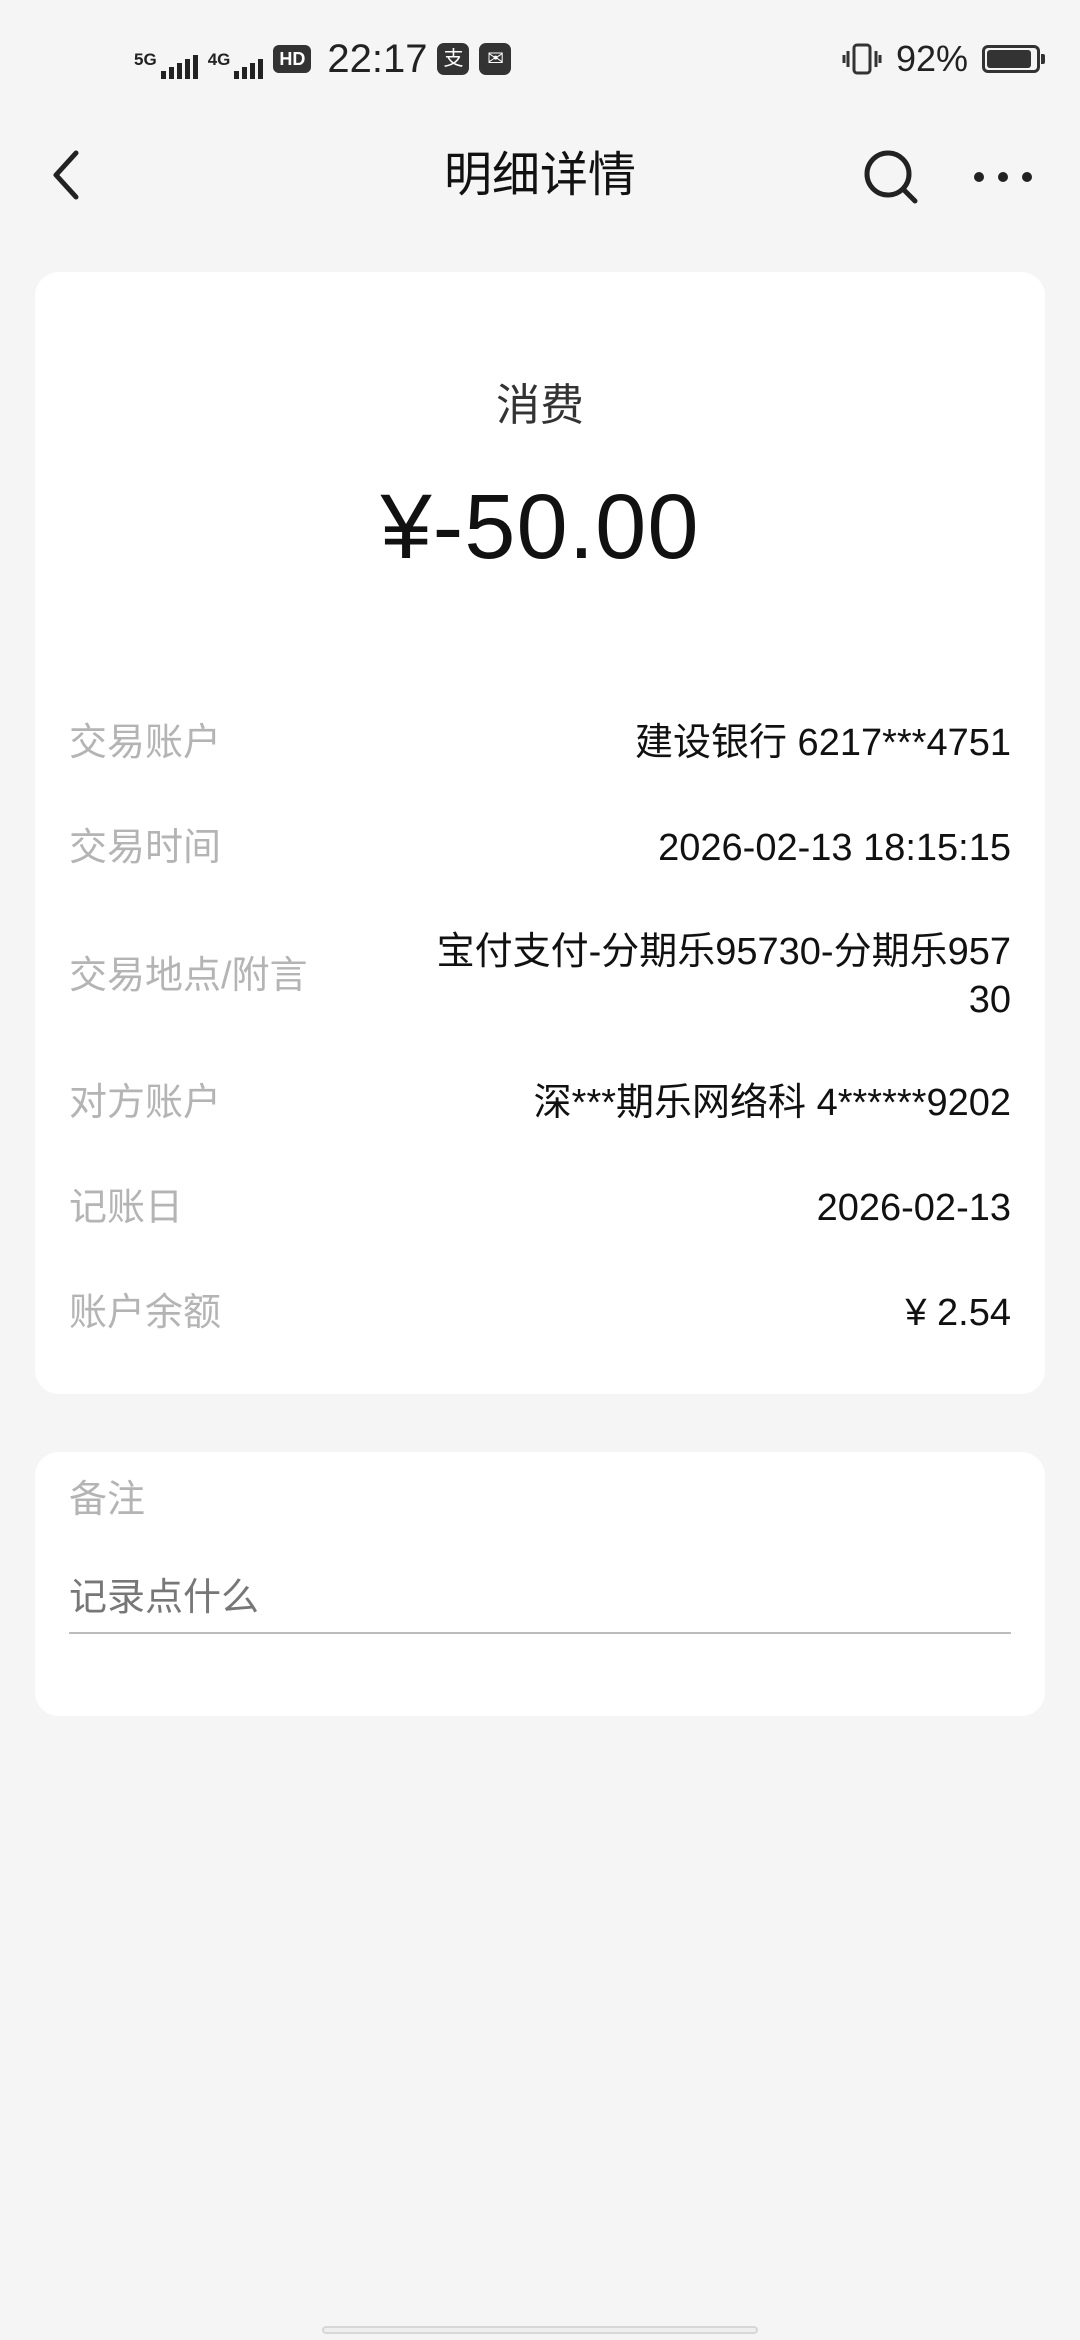  Describe the element at coordinates (540, 405) in the screenshot. I see `transaction-type: 消费` at that location.